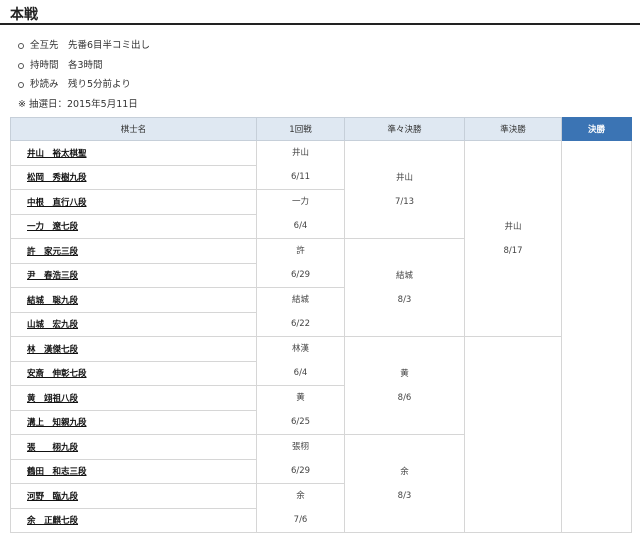 This screenshot has height=533, width=640. I want to click on player-link: 松岡 秀樹九段, so click(133, 177).